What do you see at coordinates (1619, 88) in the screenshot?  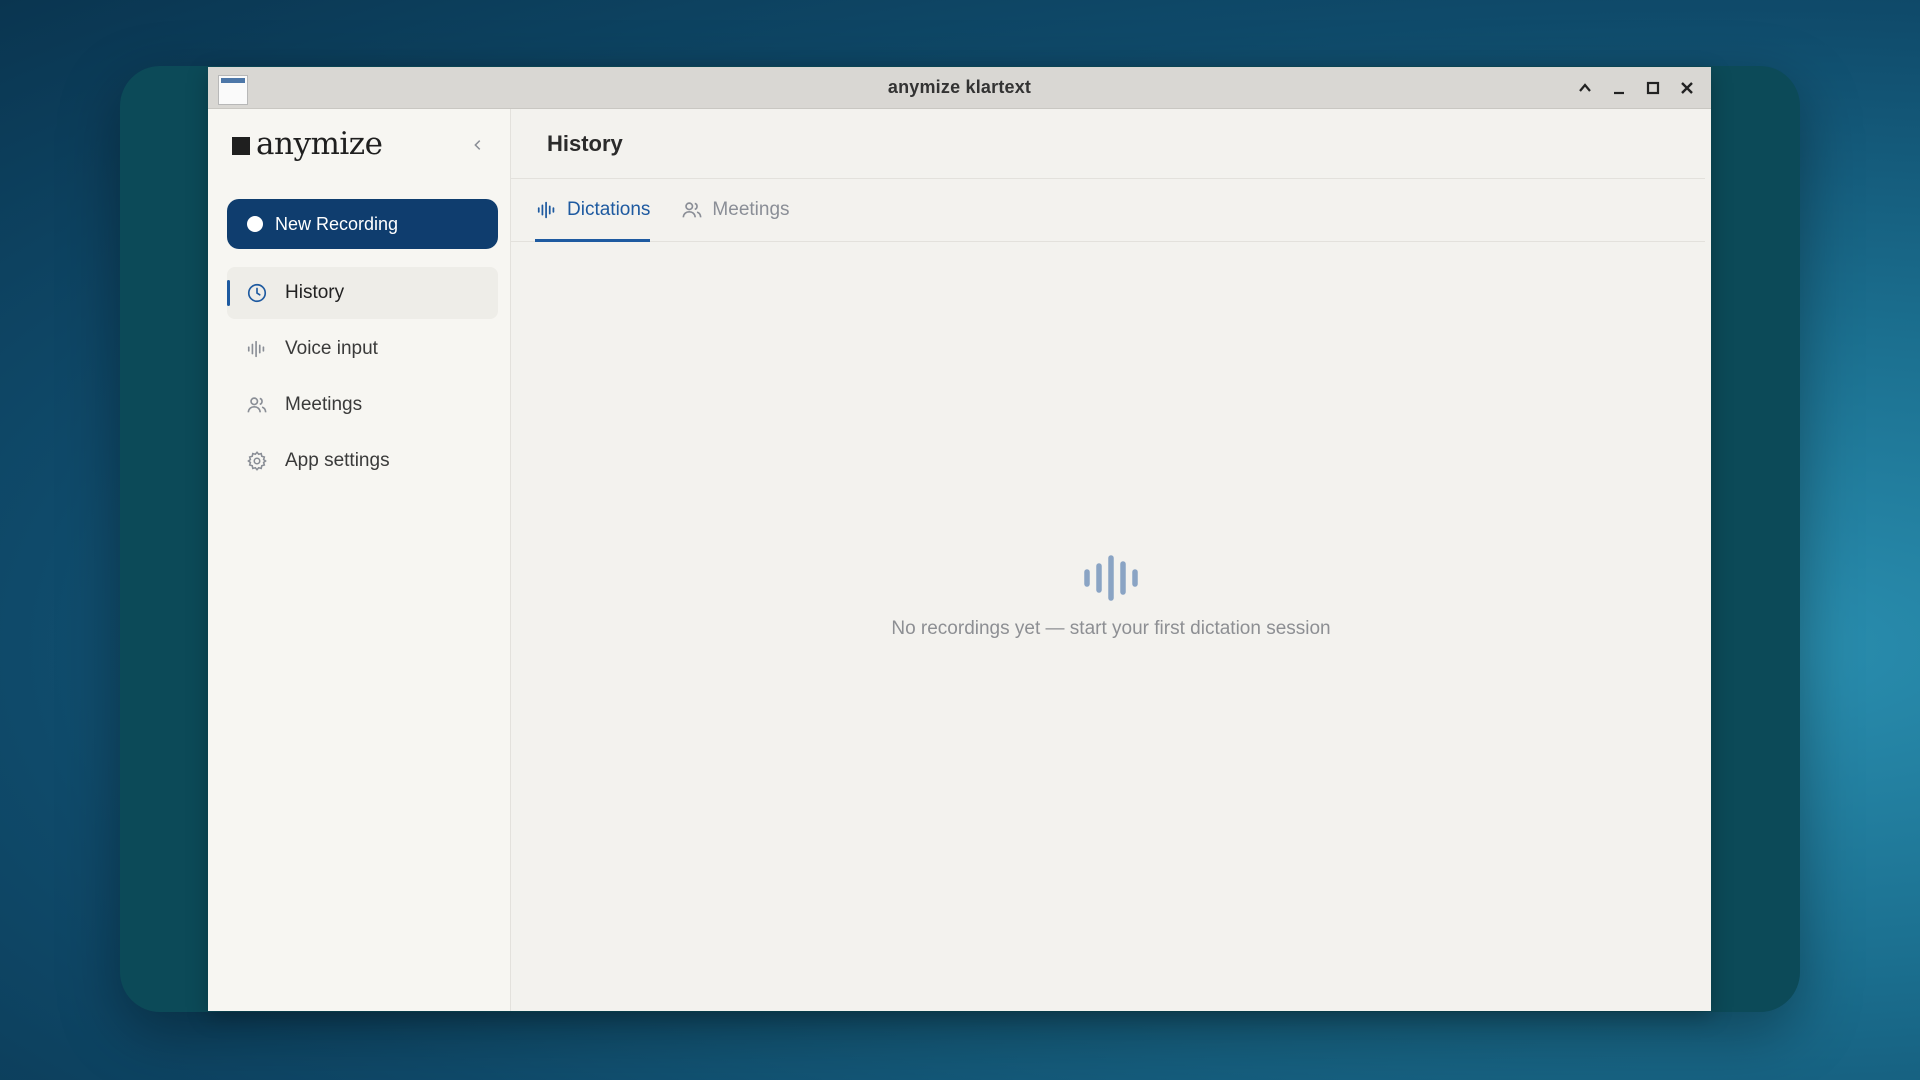 I see `minimize-button` at bounding box center [1619, 88].